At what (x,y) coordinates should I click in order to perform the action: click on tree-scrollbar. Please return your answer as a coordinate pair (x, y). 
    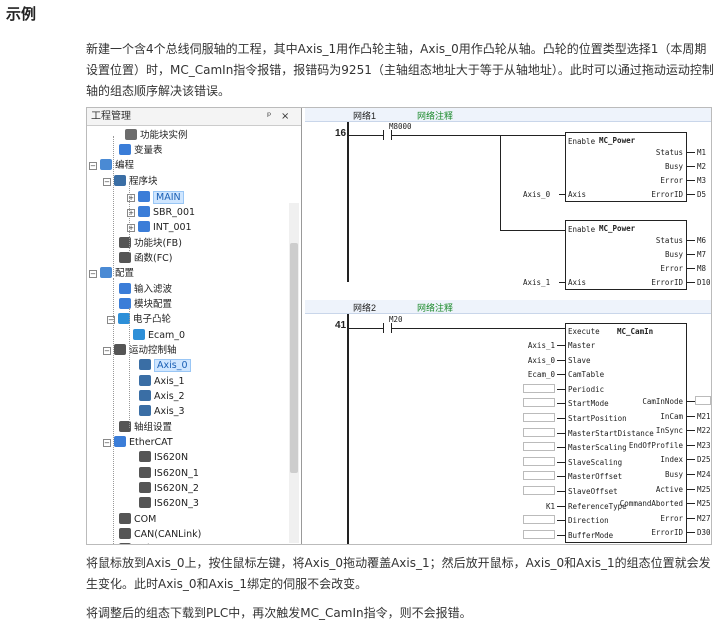
    Looking at the image, I should click on (294, 373).